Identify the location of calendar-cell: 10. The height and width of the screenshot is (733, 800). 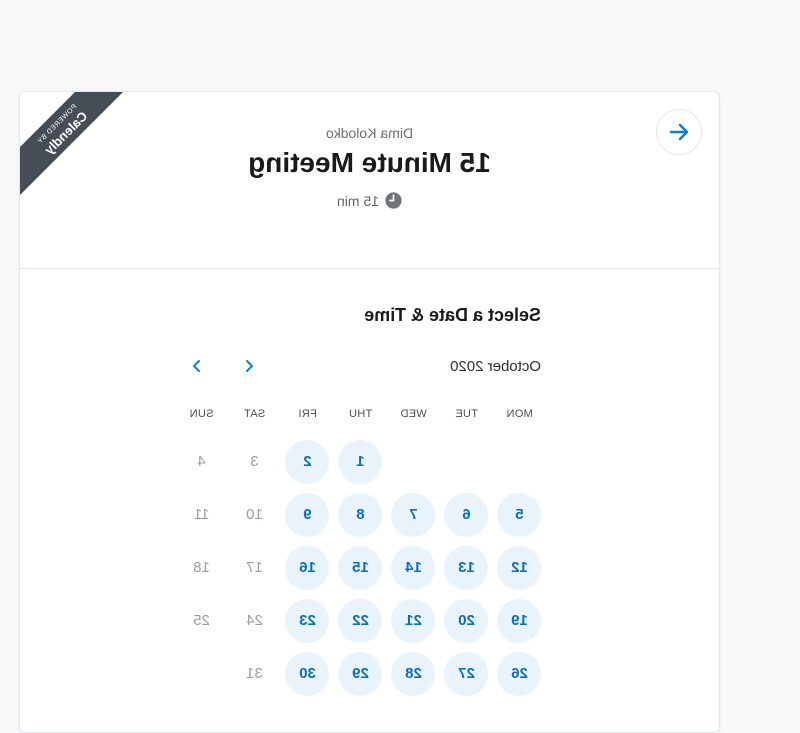
(254, 514).